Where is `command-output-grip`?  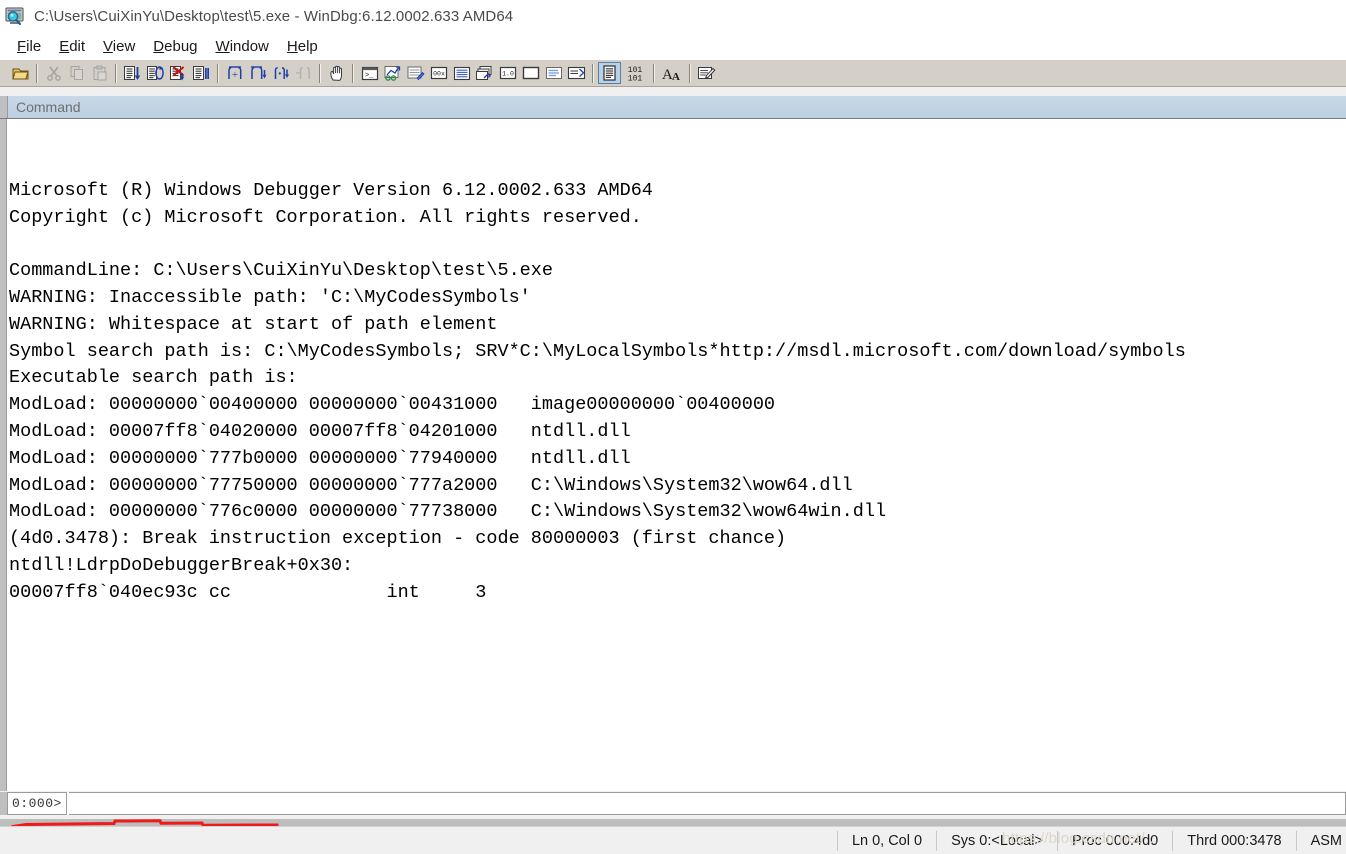
command-output-grip is located at coordinates (3, 455).